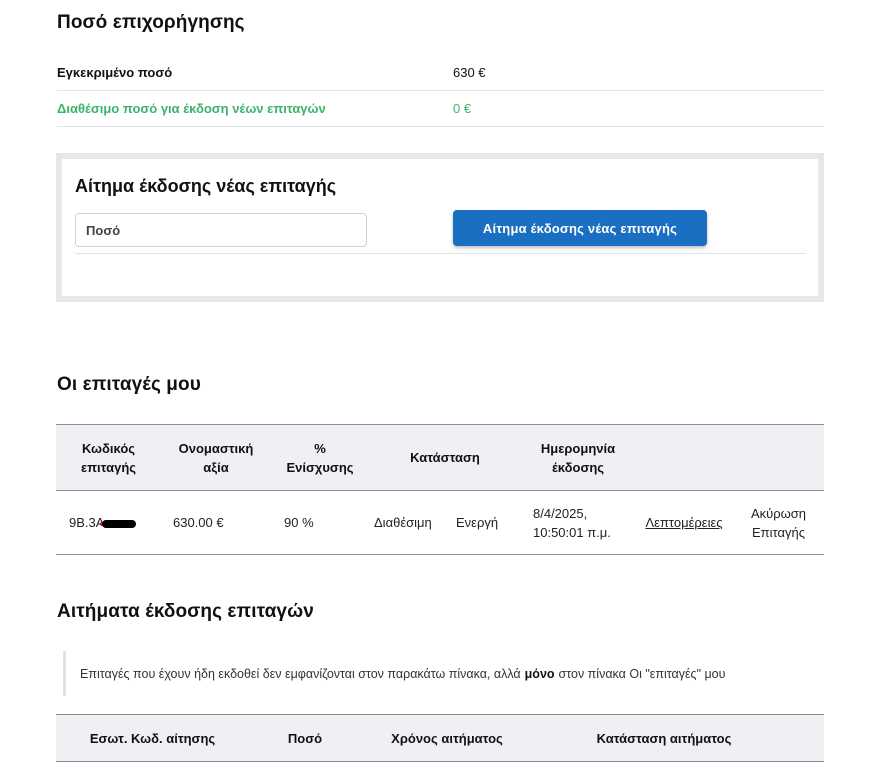 The height and width of the screenshot is (784, 888). I want to click on check-code-cell: 9B.3A, so click(108, 523).